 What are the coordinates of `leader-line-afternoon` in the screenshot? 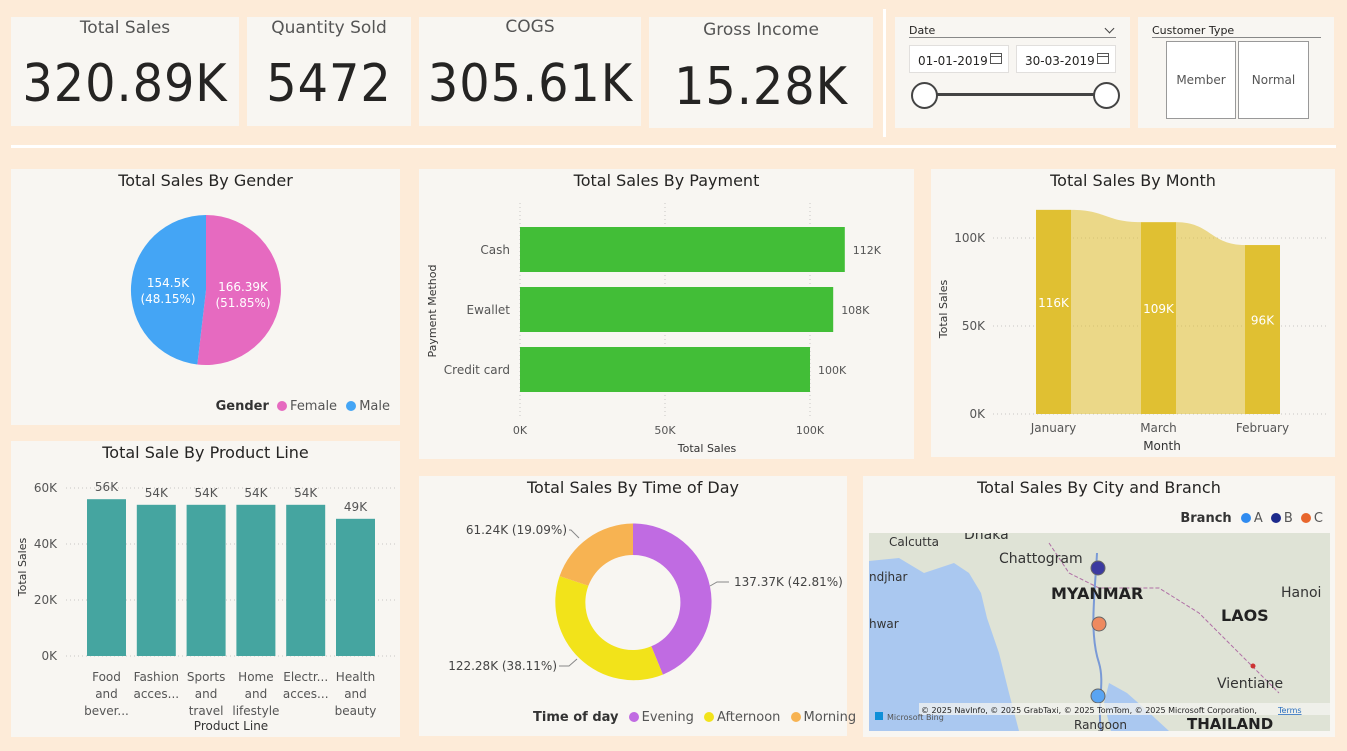 It's located at (568, 662).